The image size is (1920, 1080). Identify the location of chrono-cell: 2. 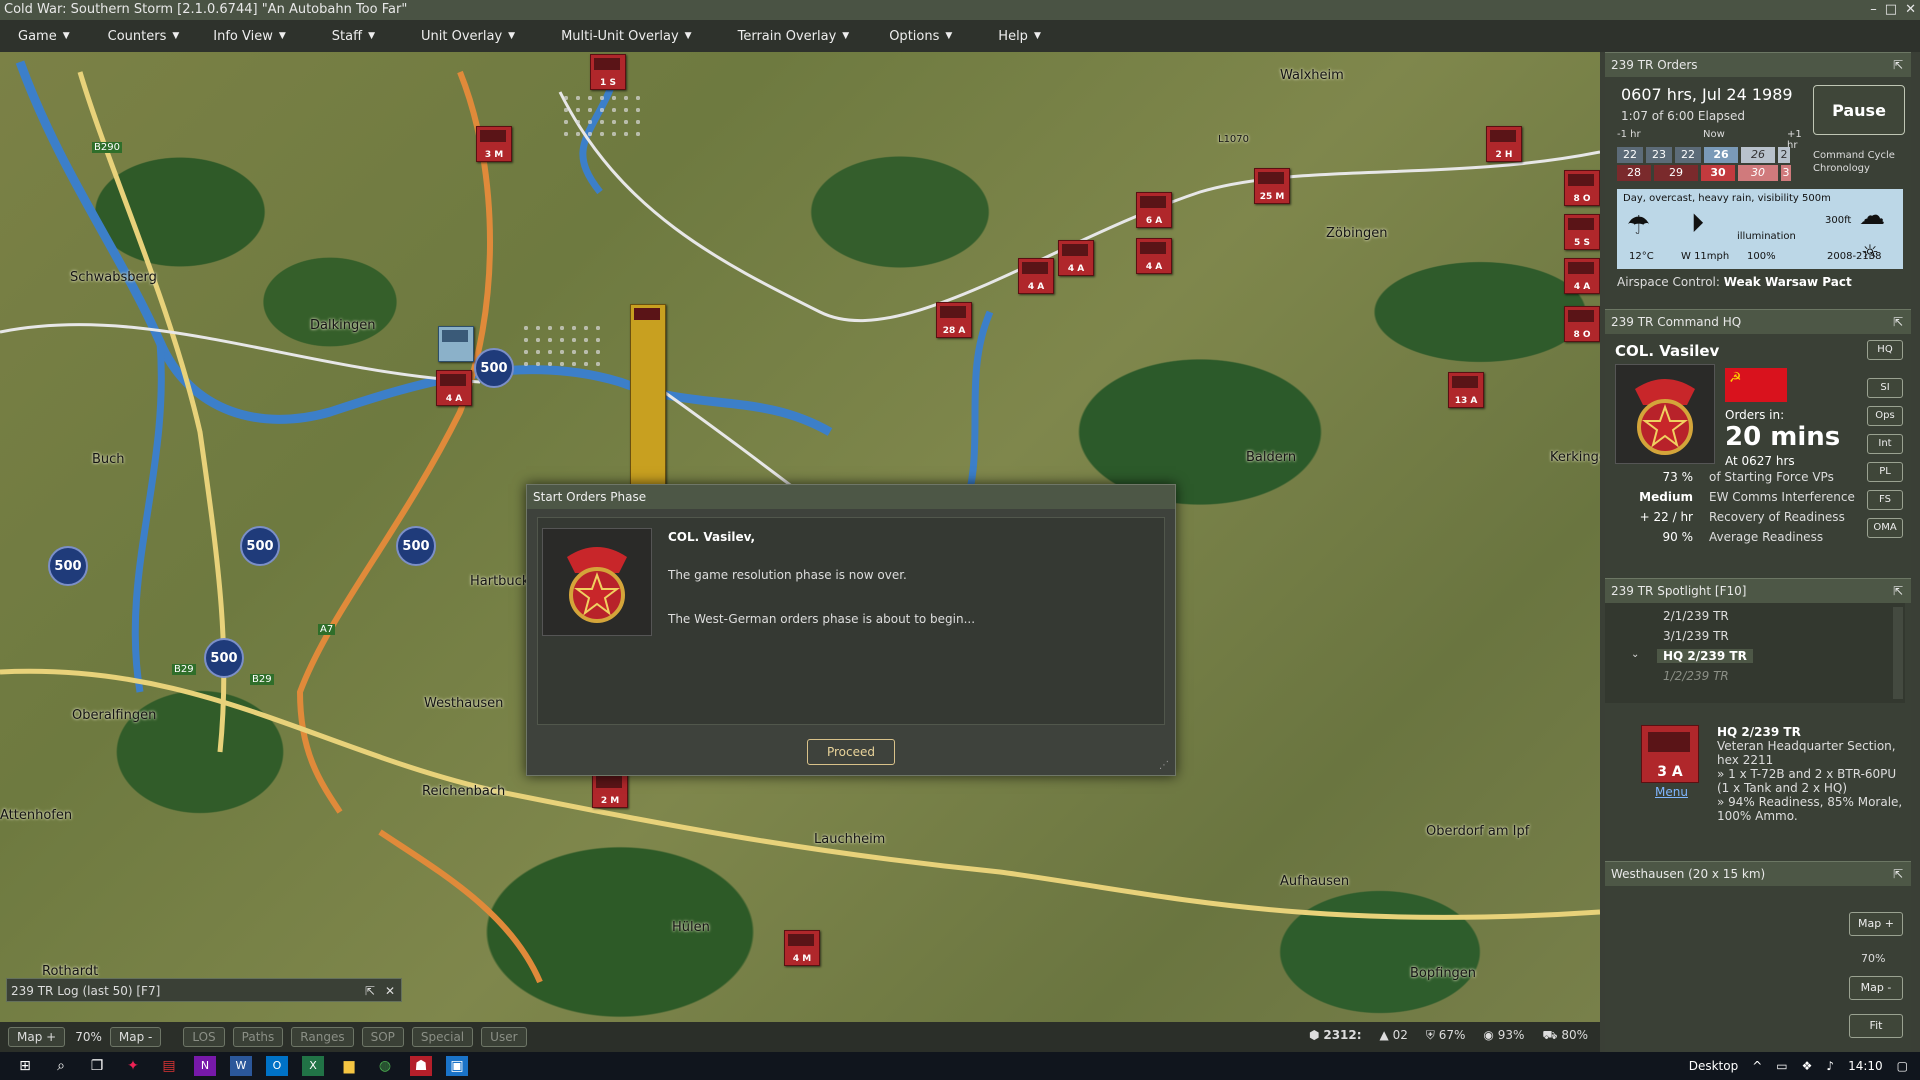
(1784, 155).